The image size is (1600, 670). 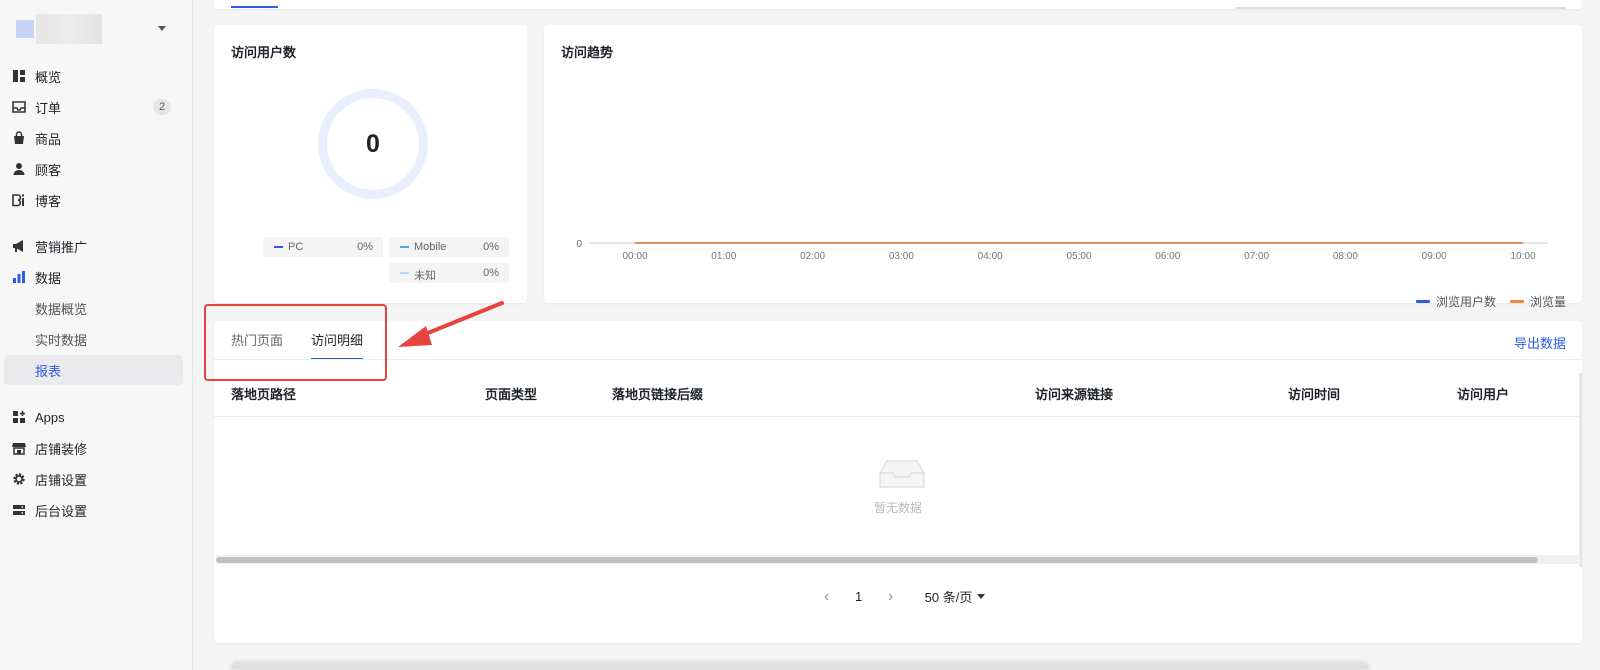 What do you see at coordinates (323, 247) in the screenshot?
I see `legend-pc: PC 0%` at bounding box center [323, 247].